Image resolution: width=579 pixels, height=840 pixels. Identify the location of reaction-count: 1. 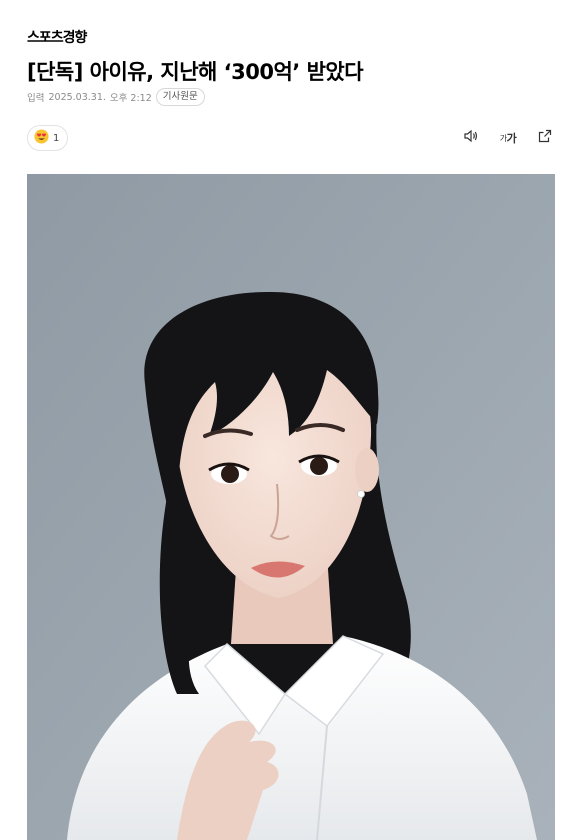
(56, 138).